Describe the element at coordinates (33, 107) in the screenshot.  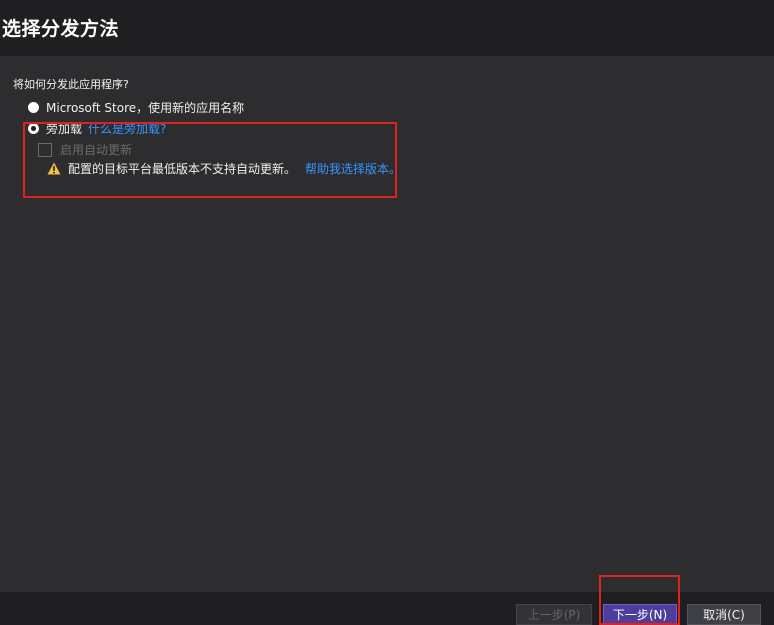
I see `radio-button-store` at that location.